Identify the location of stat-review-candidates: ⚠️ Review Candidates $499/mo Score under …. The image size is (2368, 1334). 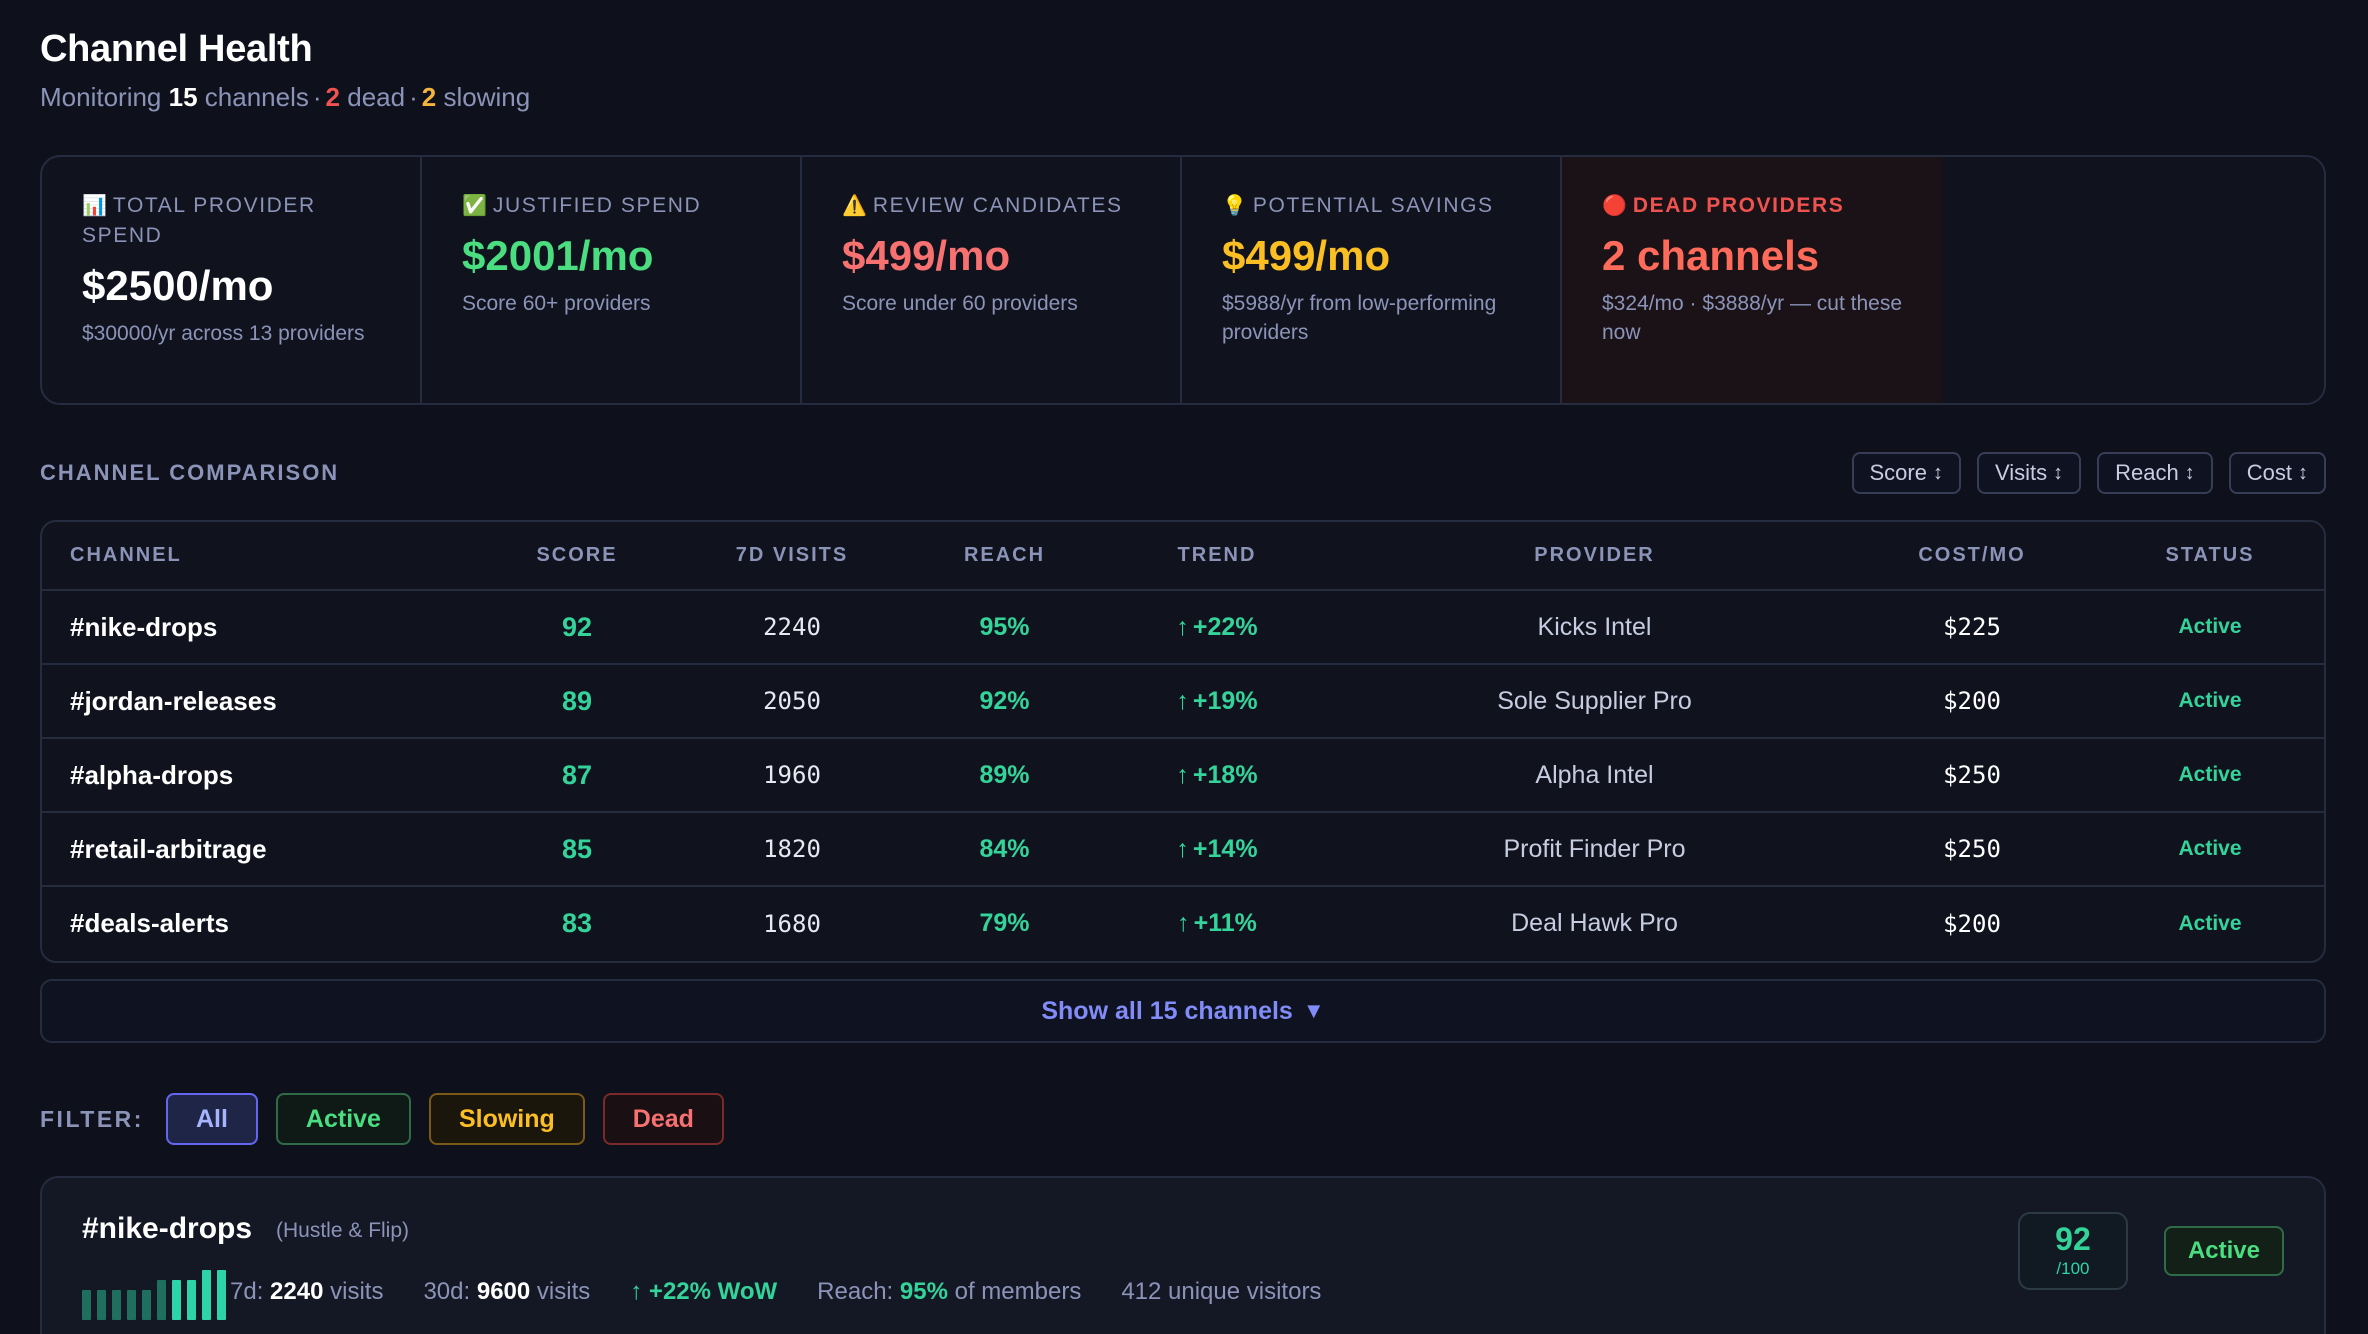
(992, 280).